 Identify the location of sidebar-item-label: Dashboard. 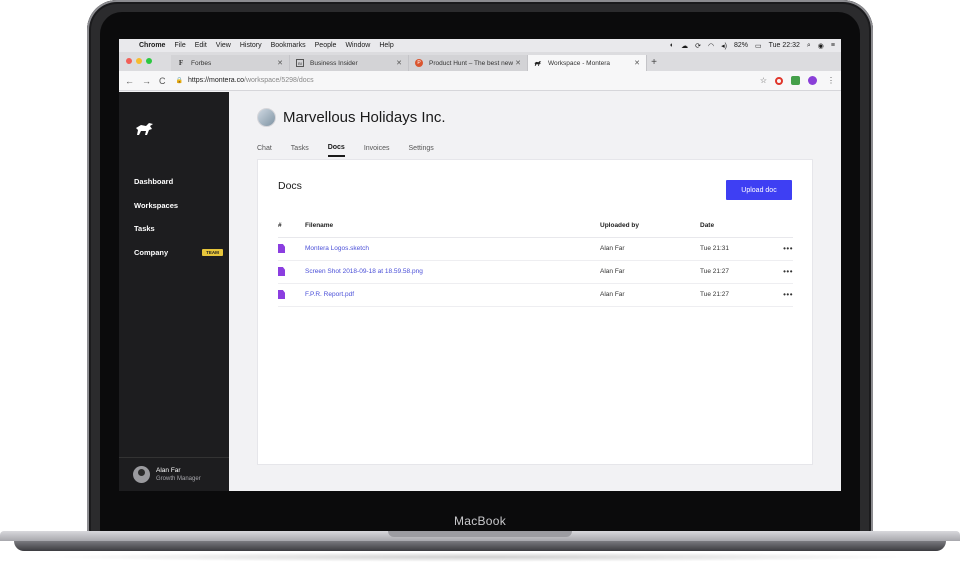
(154, 182).